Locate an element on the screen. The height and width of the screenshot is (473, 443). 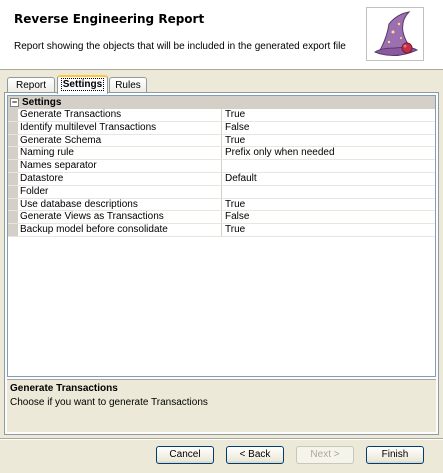
tab-rules-label: Rules is located at coordinates (128, 85).